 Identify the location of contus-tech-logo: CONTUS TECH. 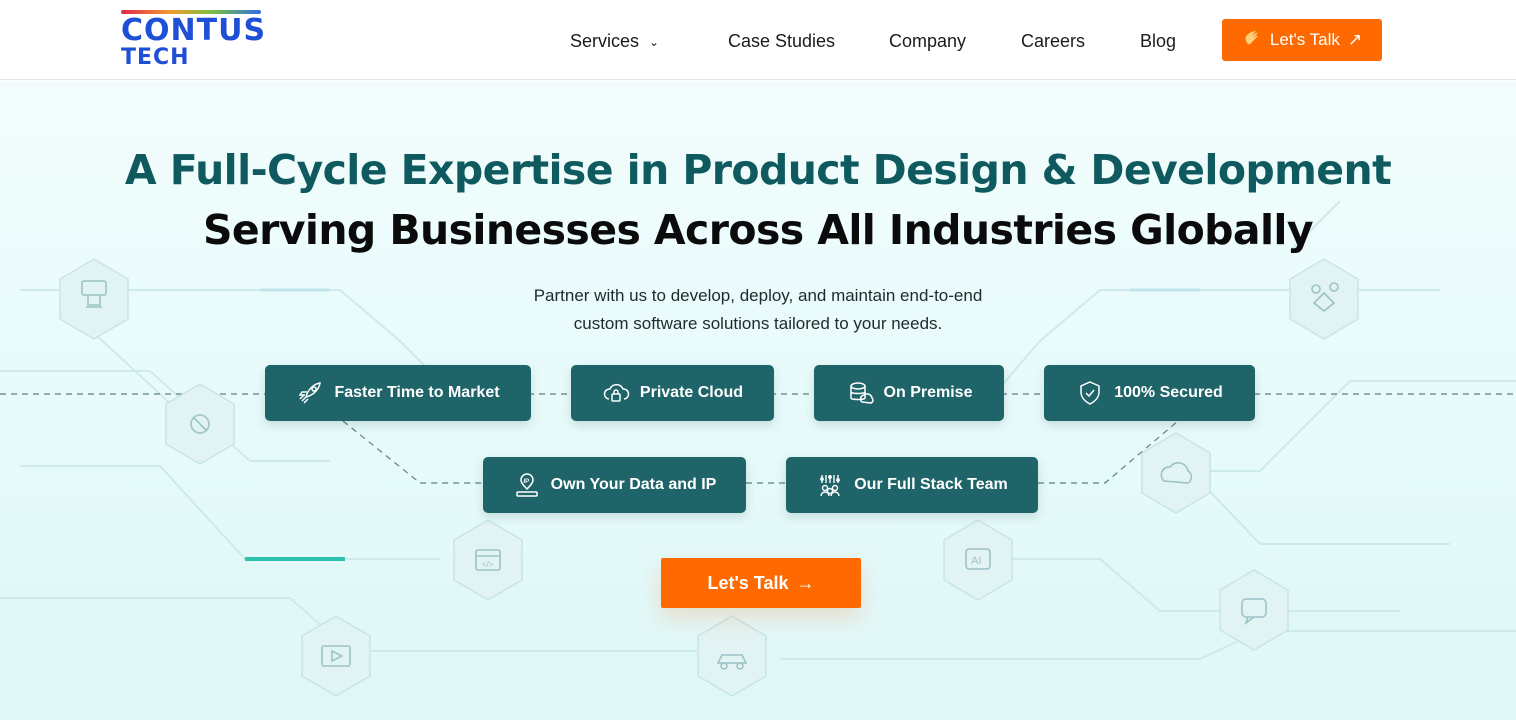
(194, 41).